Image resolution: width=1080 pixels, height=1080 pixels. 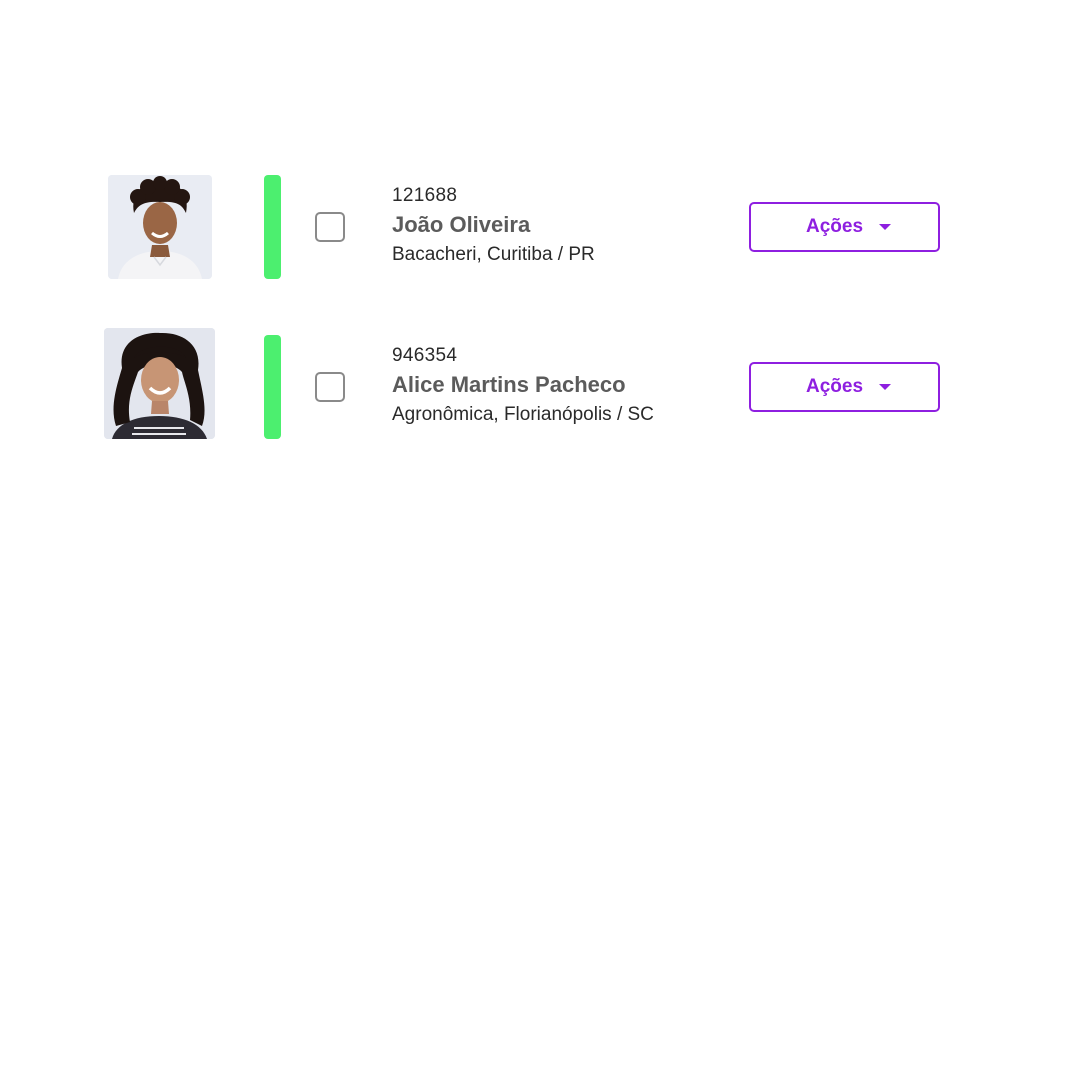 What do you see at coordinates (509, 384) in the screenshot?
I see `person-name: Alice Martins Pacheco` at bounding box center [509, 384].